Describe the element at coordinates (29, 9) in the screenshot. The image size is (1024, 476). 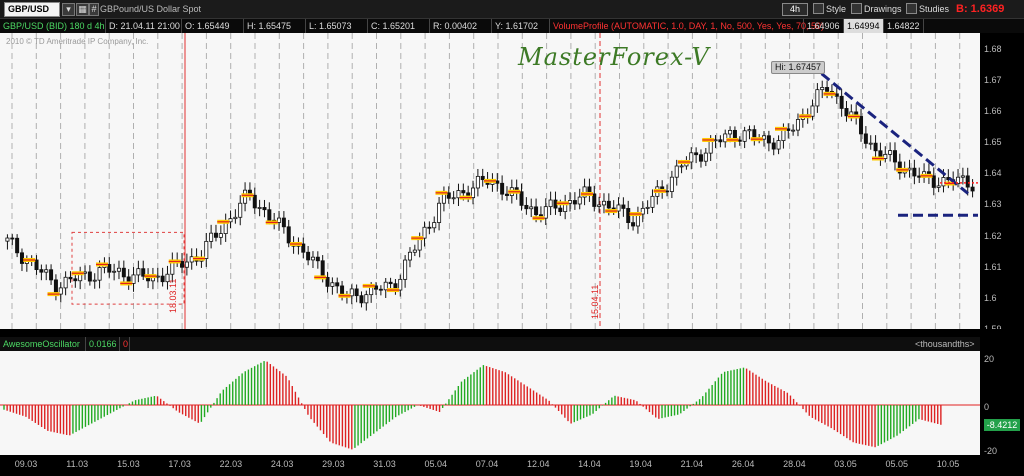
I see `symbol-label: GBP/USD` at that location.